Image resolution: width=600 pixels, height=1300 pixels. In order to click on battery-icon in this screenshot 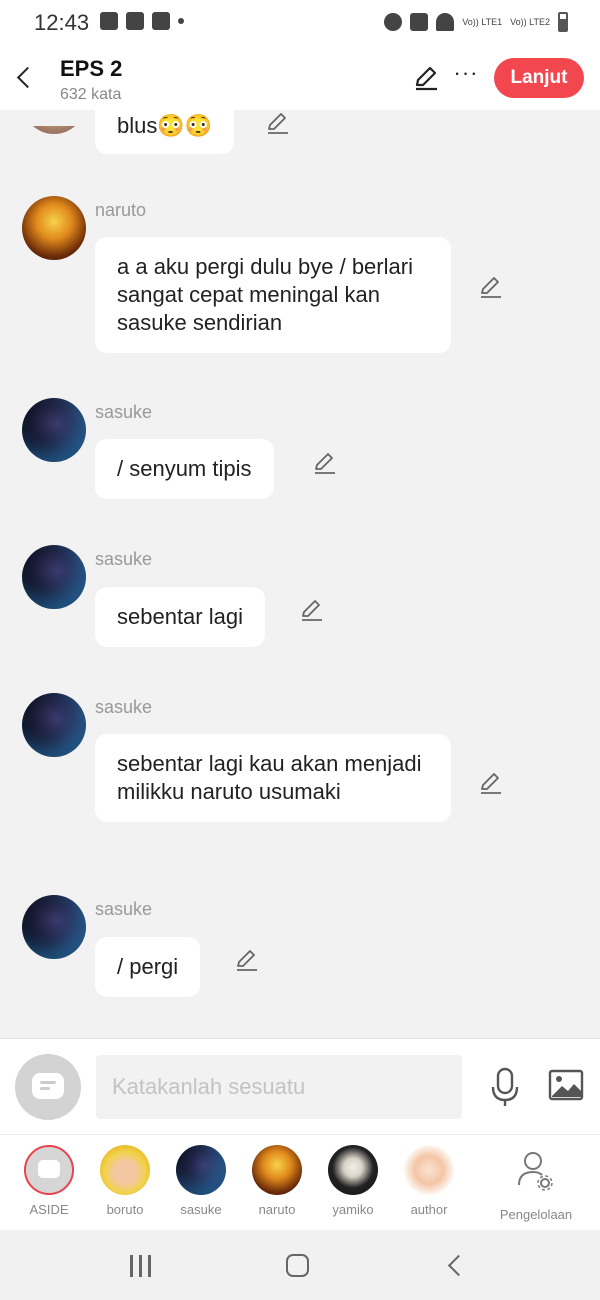, I will do `click(563, 22)`.